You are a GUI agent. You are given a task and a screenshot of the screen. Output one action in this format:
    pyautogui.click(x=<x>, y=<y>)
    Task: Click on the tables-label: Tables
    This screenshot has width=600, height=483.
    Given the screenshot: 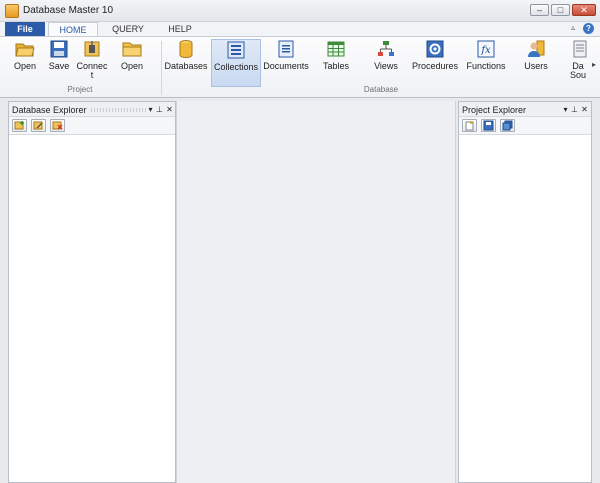 What is the action you would take?
    pyautogui.click(x=335, y=66)
    